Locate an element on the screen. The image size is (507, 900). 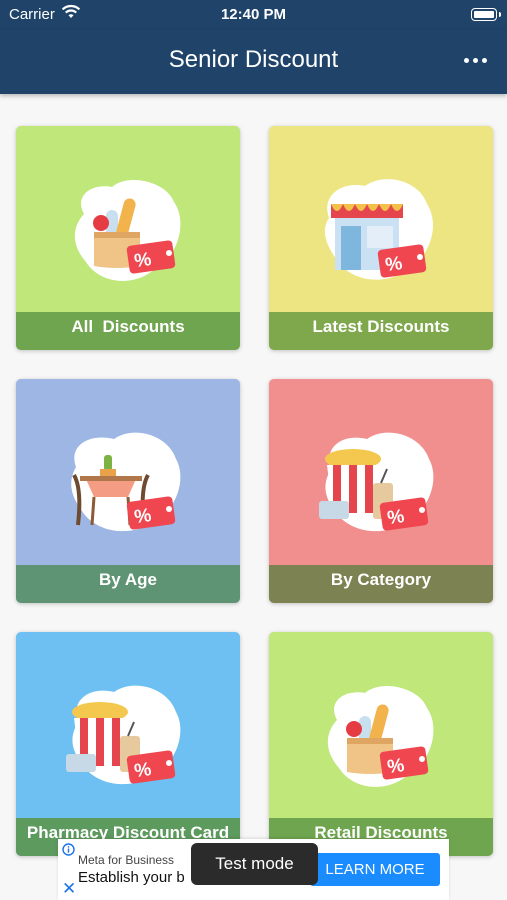
battery-icon is located at coordinates (486, 14).